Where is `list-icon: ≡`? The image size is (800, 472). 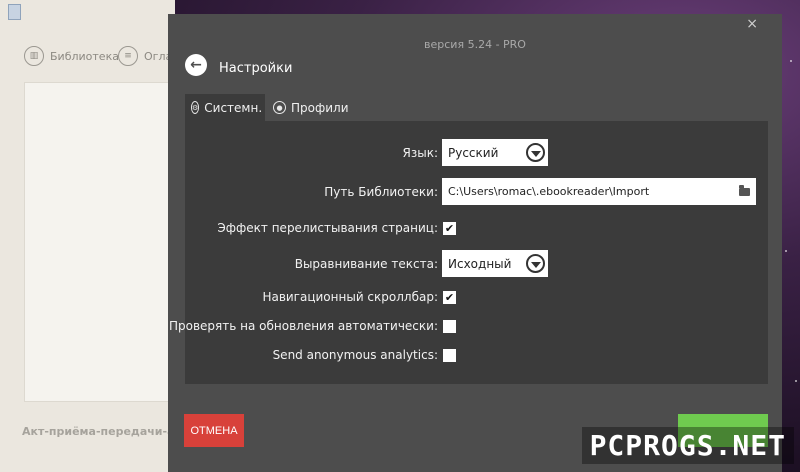
list-icon: ≡ is located at coordinates (128, 56).